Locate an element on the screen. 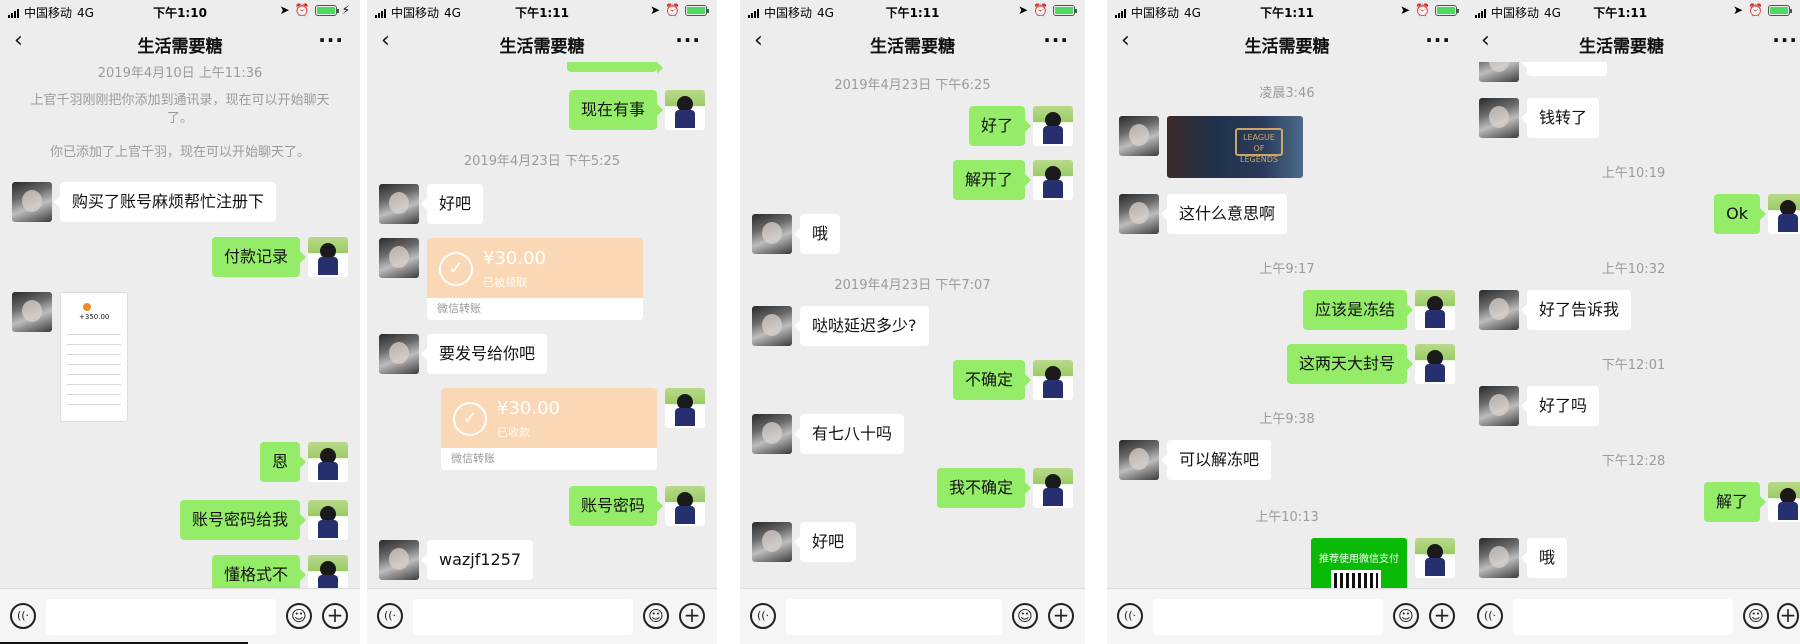  message-bubble-received: 这什么意思啊 is located at coordinates (1224, 214).